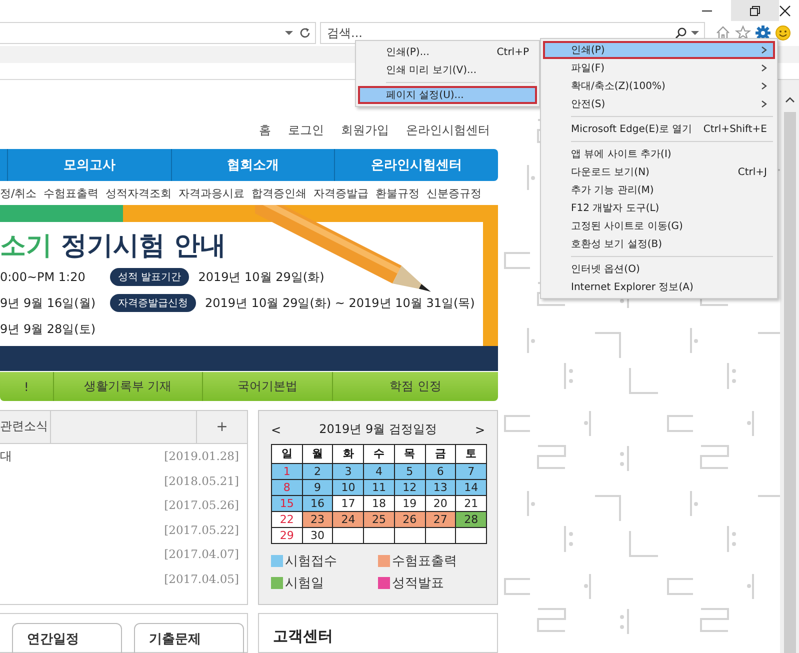 This screenshot has width=799, height=653. Describe the element at coordinates (317, 535) in the screenshot. I see `calendar-day: 30` at that location.